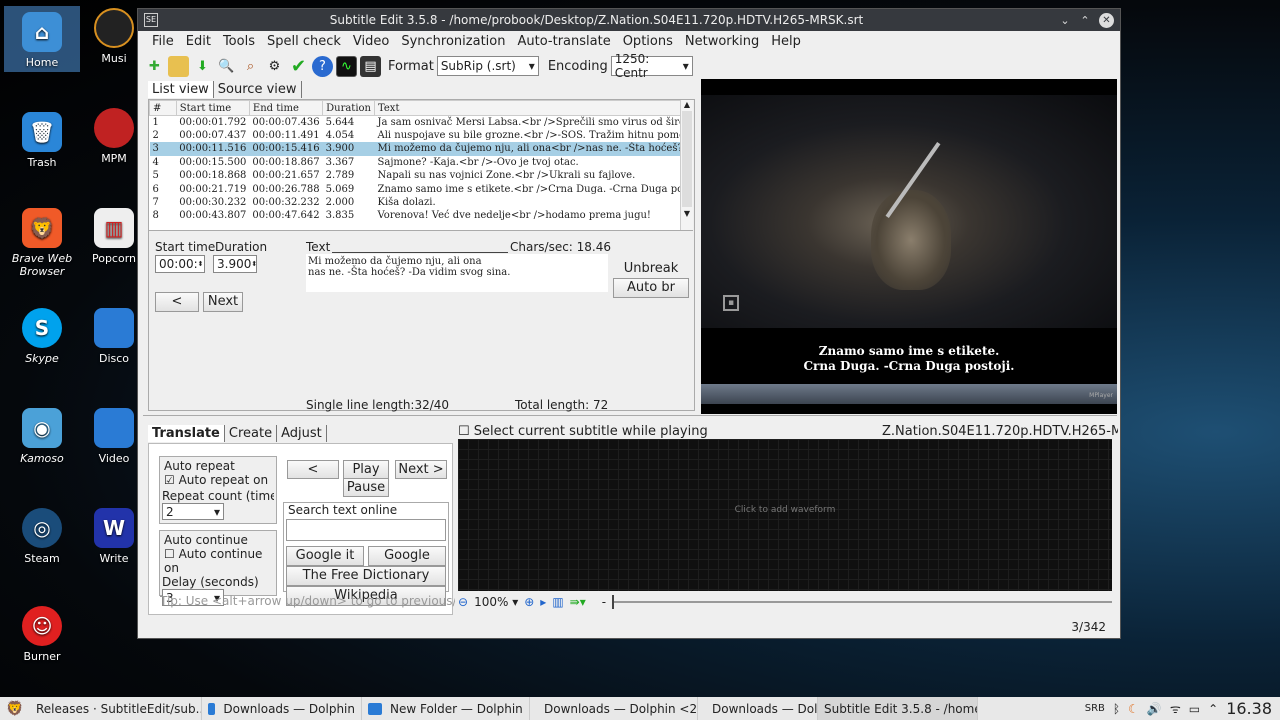 The width and height of the screenshot is (1280, 720). Describe the element at coordinates (163, 41) in the screenshot. I see `menu-file: File` at that location.